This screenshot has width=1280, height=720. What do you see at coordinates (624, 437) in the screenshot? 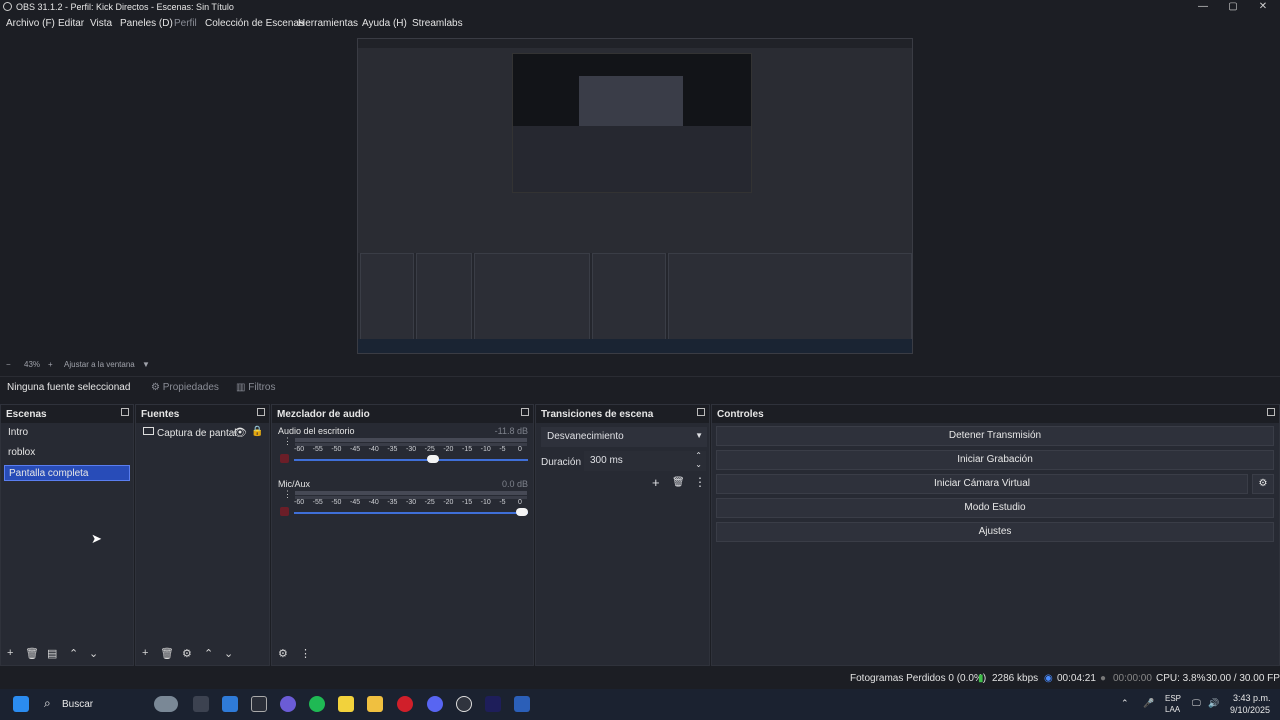
I see `transition-select: Desvanecimiento ▼` at bounding box center [624, 437].